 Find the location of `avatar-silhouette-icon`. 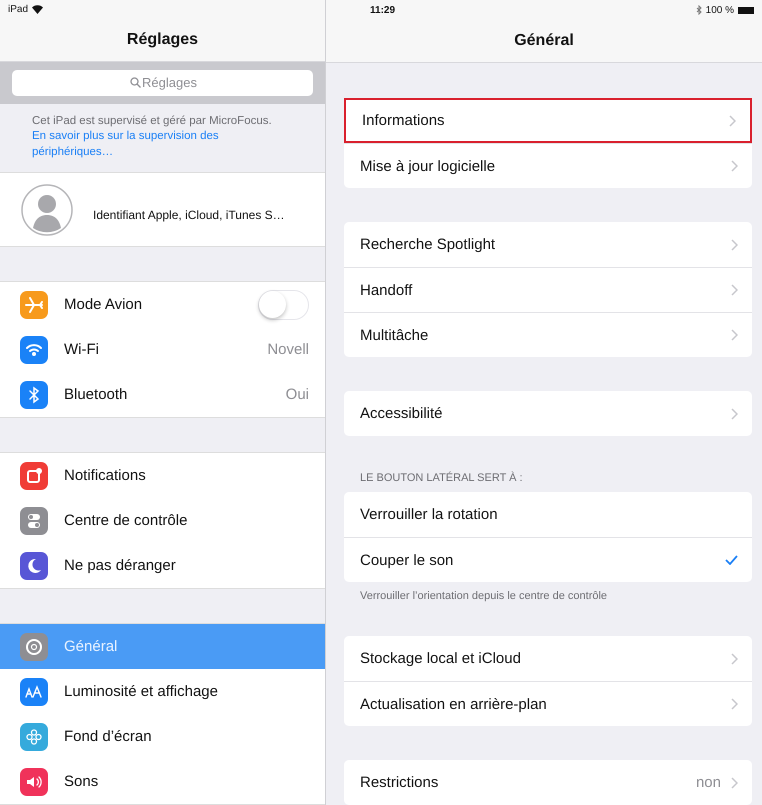

avatar-silhouette-icon is located at coordinates (47, 210).